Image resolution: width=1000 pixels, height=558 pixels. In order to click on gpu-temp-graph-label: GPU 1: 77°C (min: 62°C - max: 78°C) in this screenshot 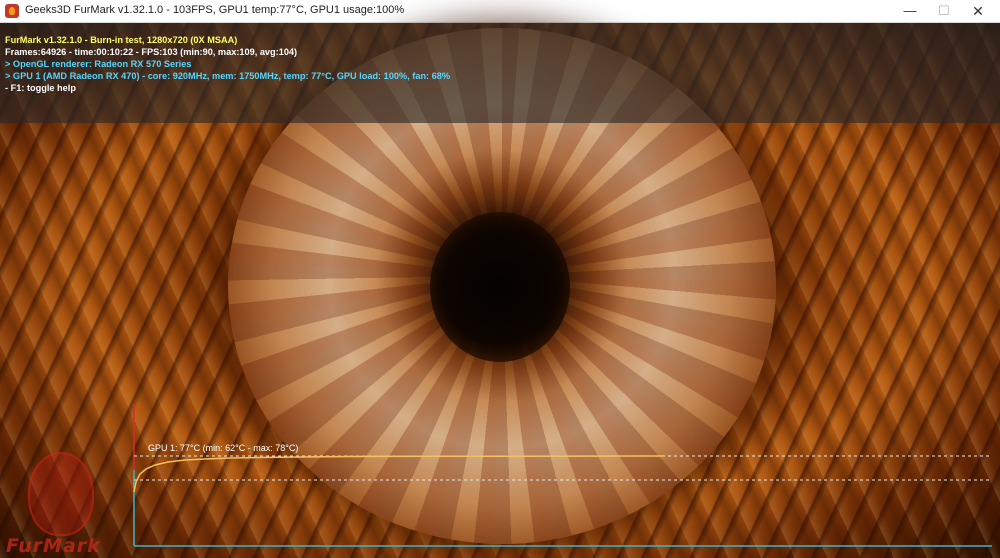, I will do `click(223, 448)`.